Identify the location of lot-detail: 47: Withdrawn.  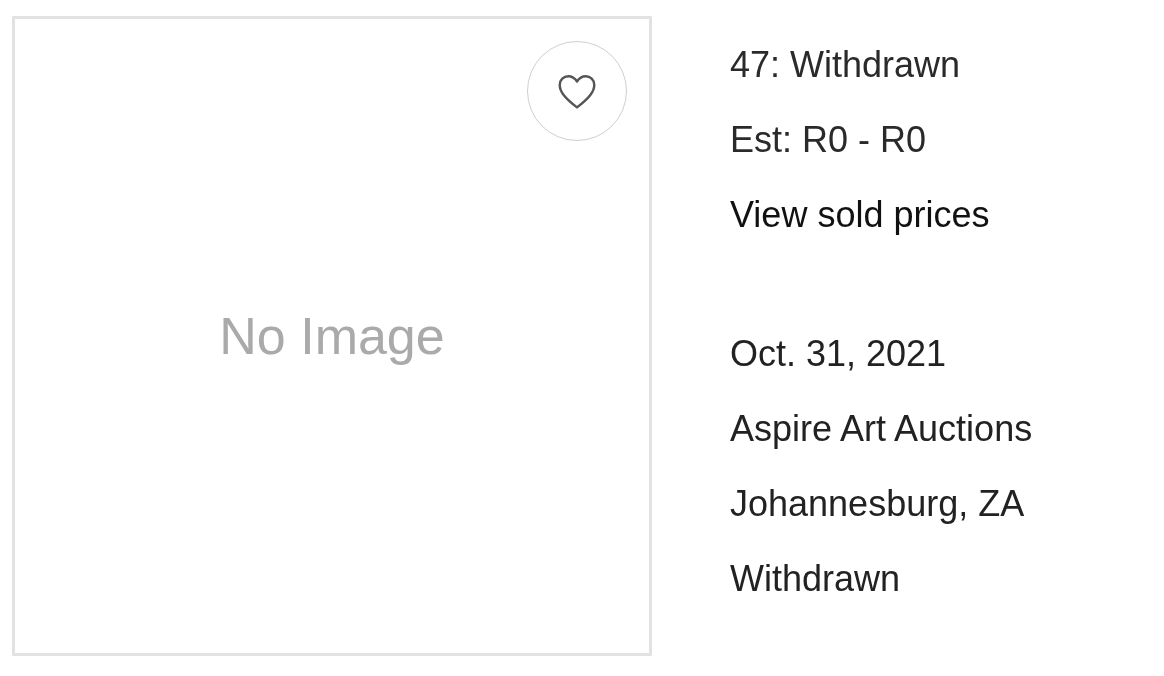
(846, 65).